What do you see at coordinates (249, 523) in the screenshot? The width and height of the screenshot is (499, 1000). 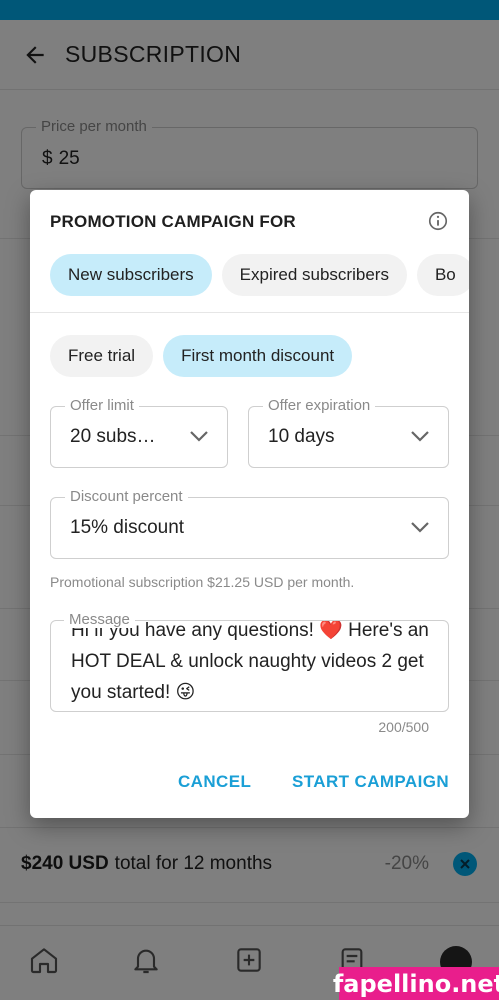 I see `discount-percent-select: Discount percent 15% discount` at bounding box center [249, 523].